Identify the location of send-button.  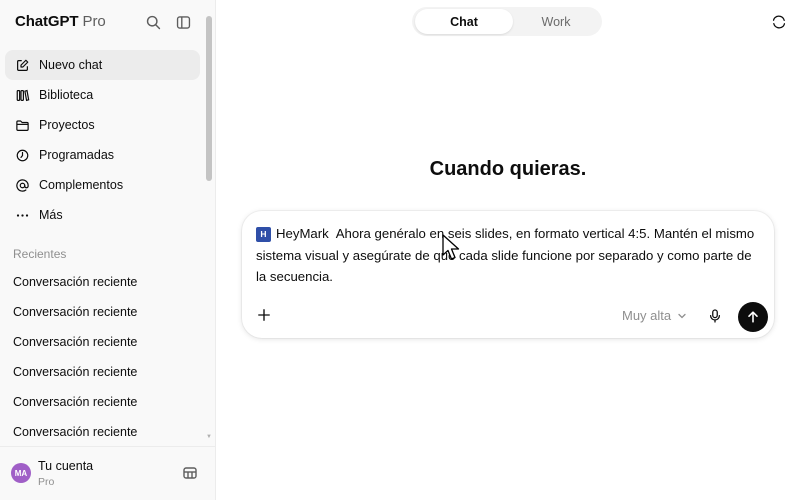
(753, 317).